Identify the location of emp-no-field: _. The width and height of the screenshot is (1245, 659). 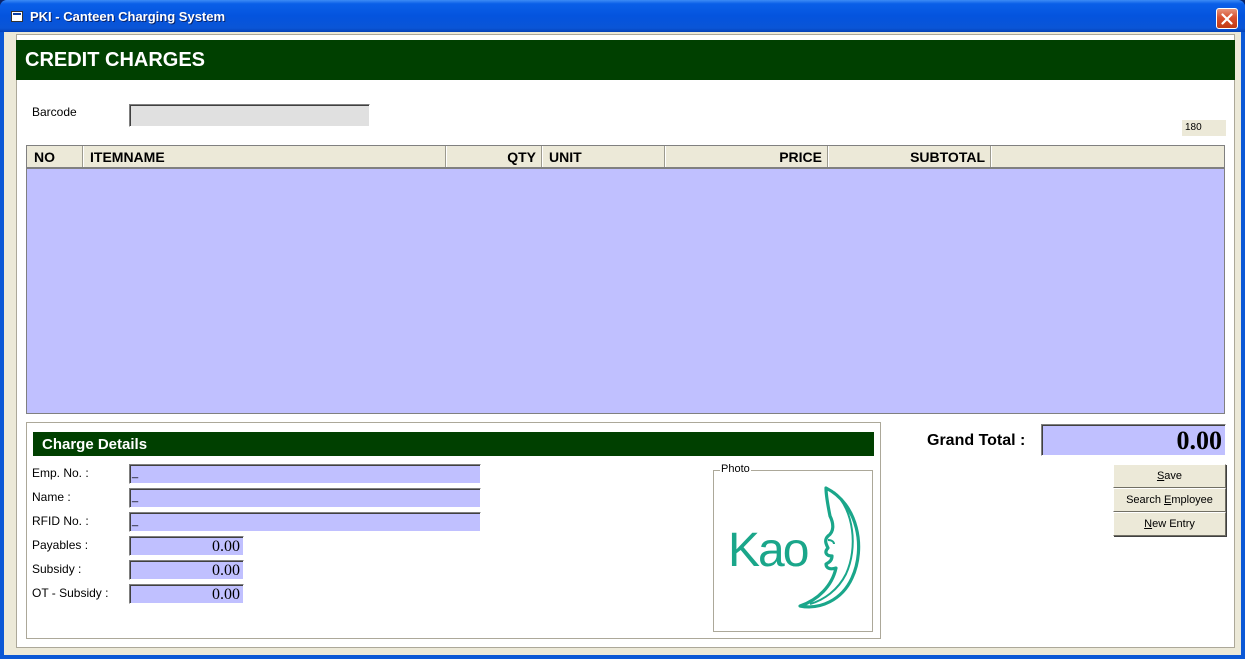
(305, 474).